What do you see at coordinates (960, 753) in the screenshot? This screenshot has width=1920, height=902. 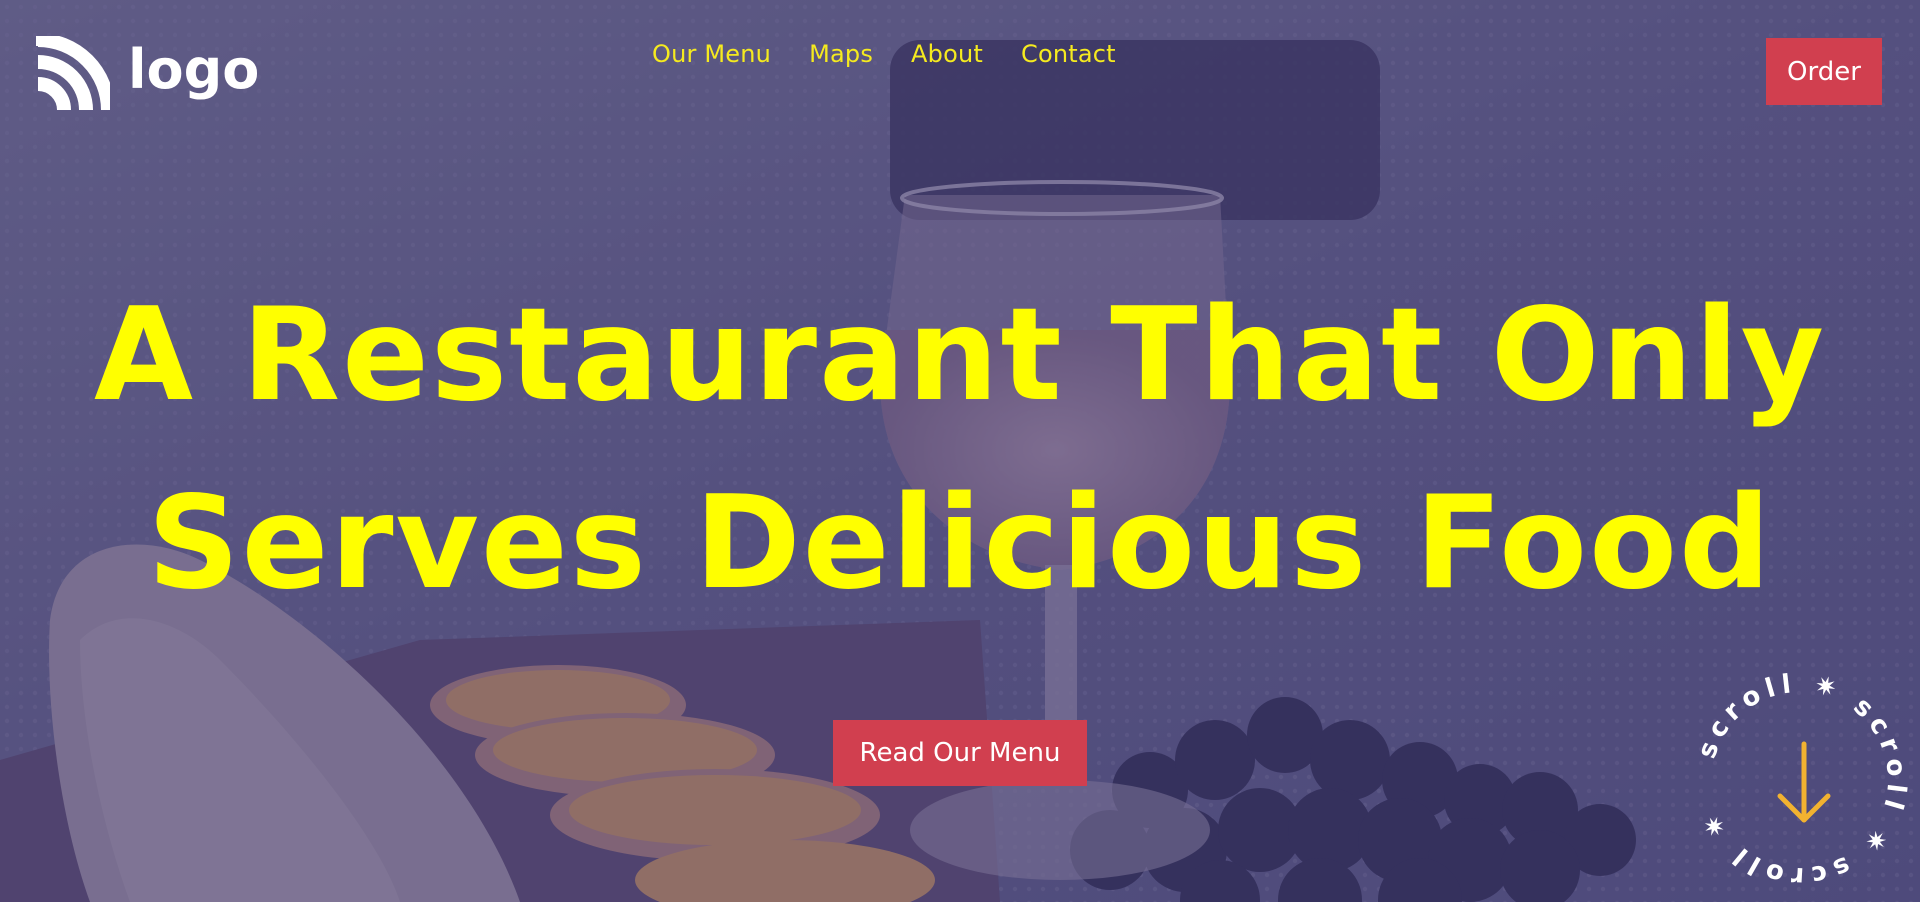 I see `read-menu-button: Read Our Menu` at bounding box center [960, 753].